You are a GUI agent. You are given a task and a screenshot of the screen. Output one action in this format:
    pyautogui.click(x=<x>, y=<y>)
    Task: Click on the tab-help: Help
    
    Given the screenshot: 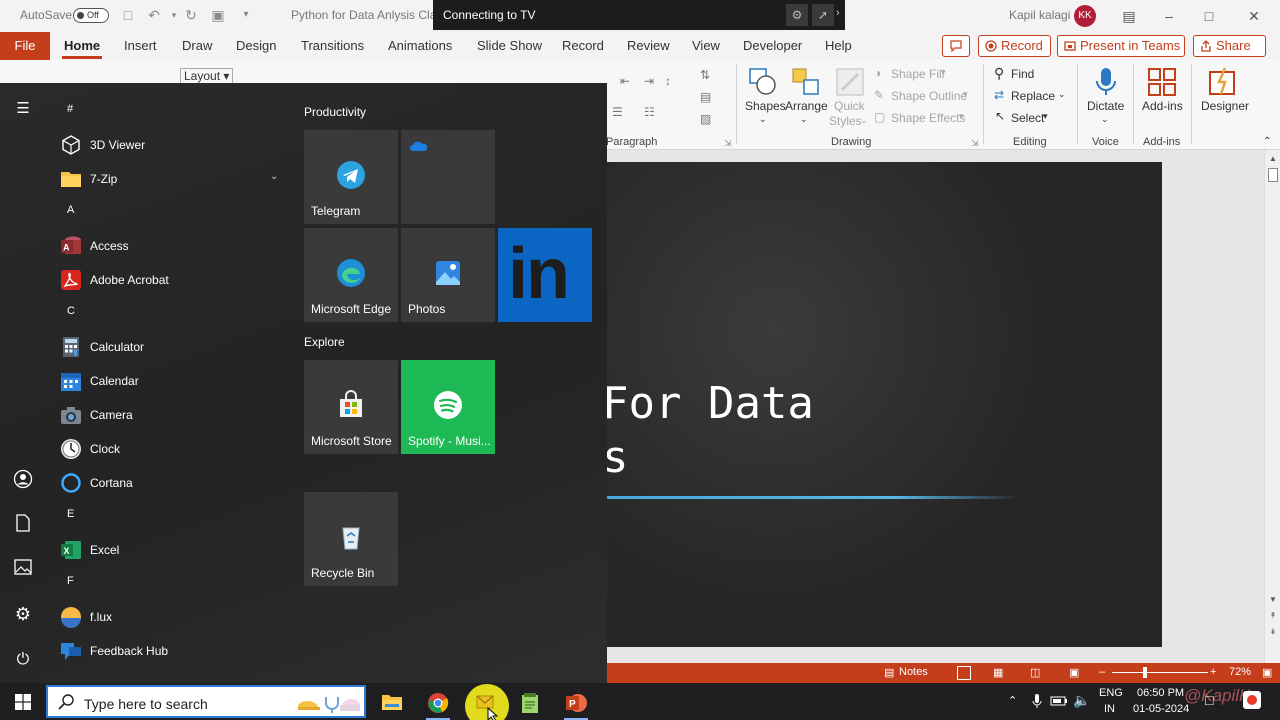 What is the action you would take?
    pyautogui.click(x=838, y=45)
    